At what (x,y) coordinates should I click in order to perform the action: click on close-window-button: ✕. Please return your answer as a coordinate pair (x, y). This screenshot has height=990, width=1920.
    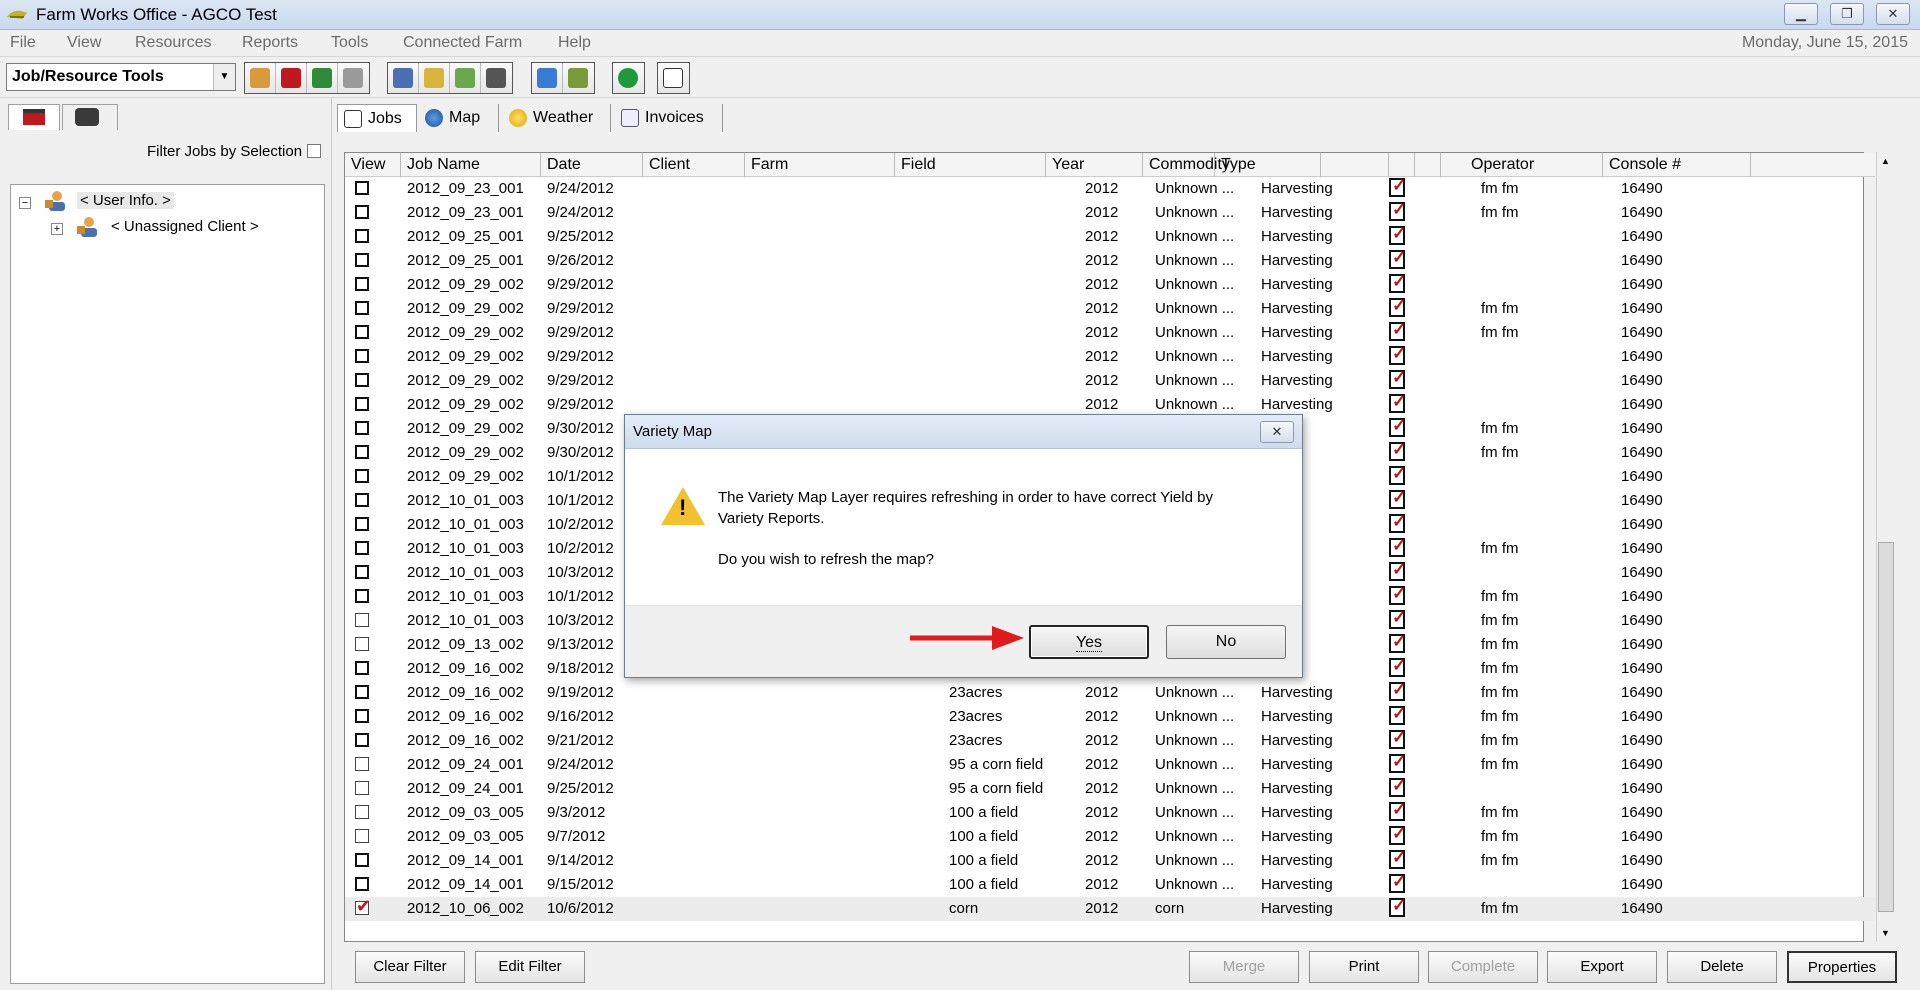
    Looking at the image, I should click on (1893, 14).